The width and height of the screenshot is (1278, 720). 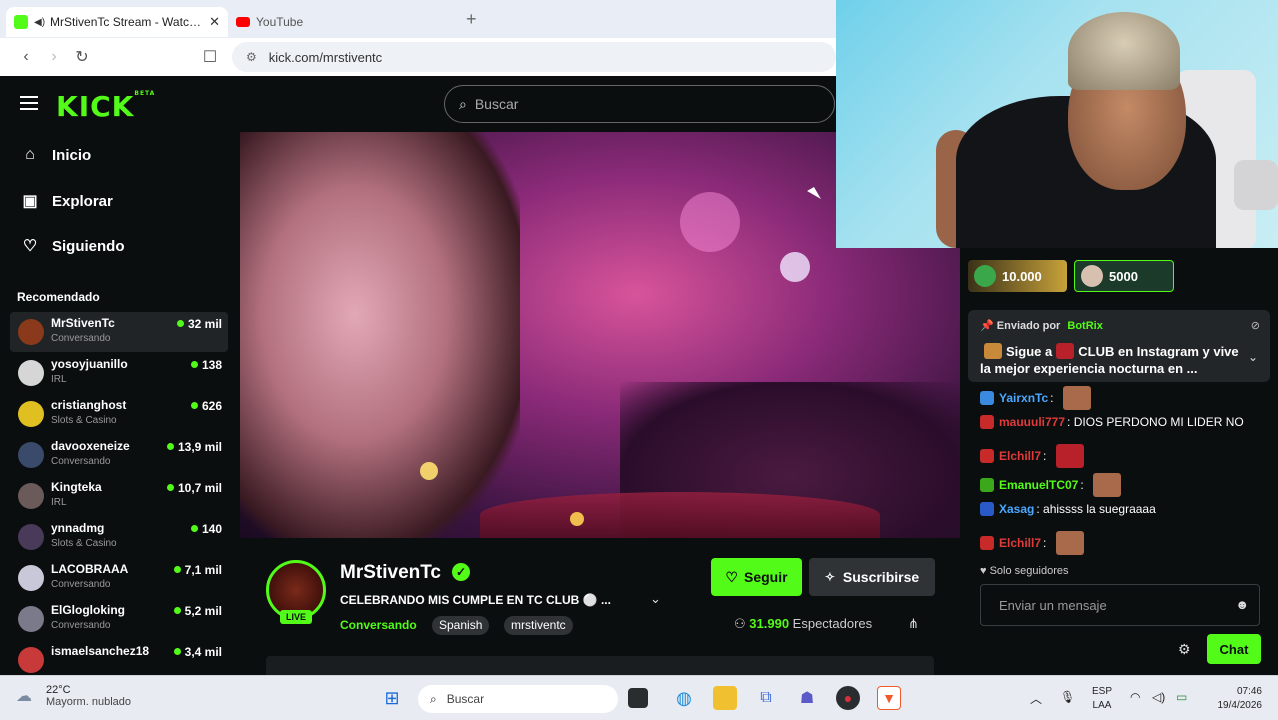 What do you see at coordinates (1256, 185) in the screenshot?
I see `webcam-mic` at bounding box center [1256, 185].